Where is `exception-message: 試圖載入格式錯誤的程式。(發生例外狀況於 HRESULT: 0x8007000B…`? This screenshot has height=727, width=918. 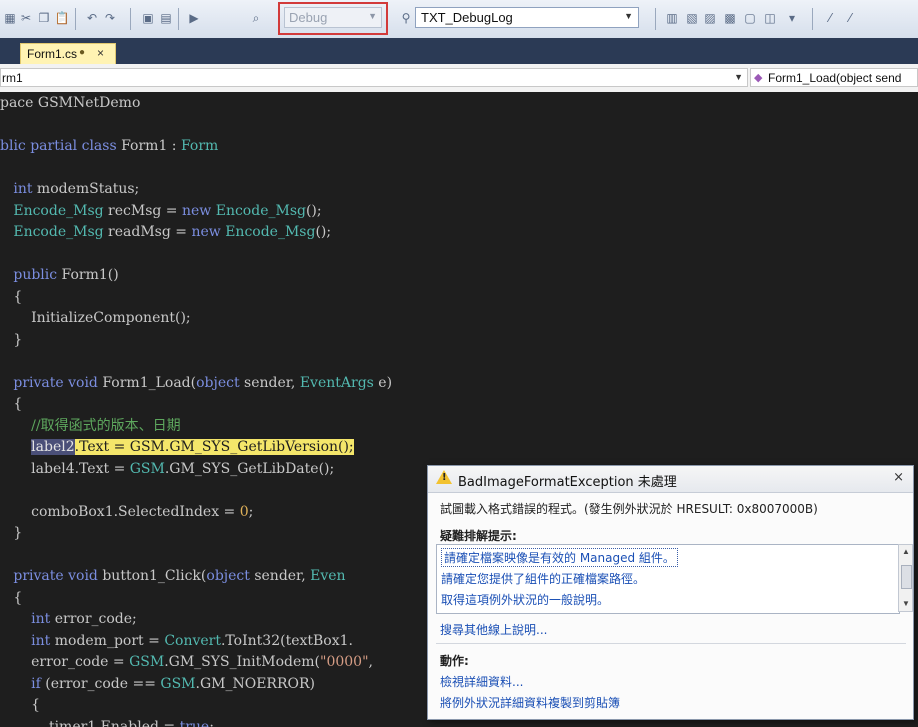 exception-message: 試圖載入格式錯誤的程式。(發生例外狀況於 HRESULT: 0x8007000B… is located at coordinates (629, 509).